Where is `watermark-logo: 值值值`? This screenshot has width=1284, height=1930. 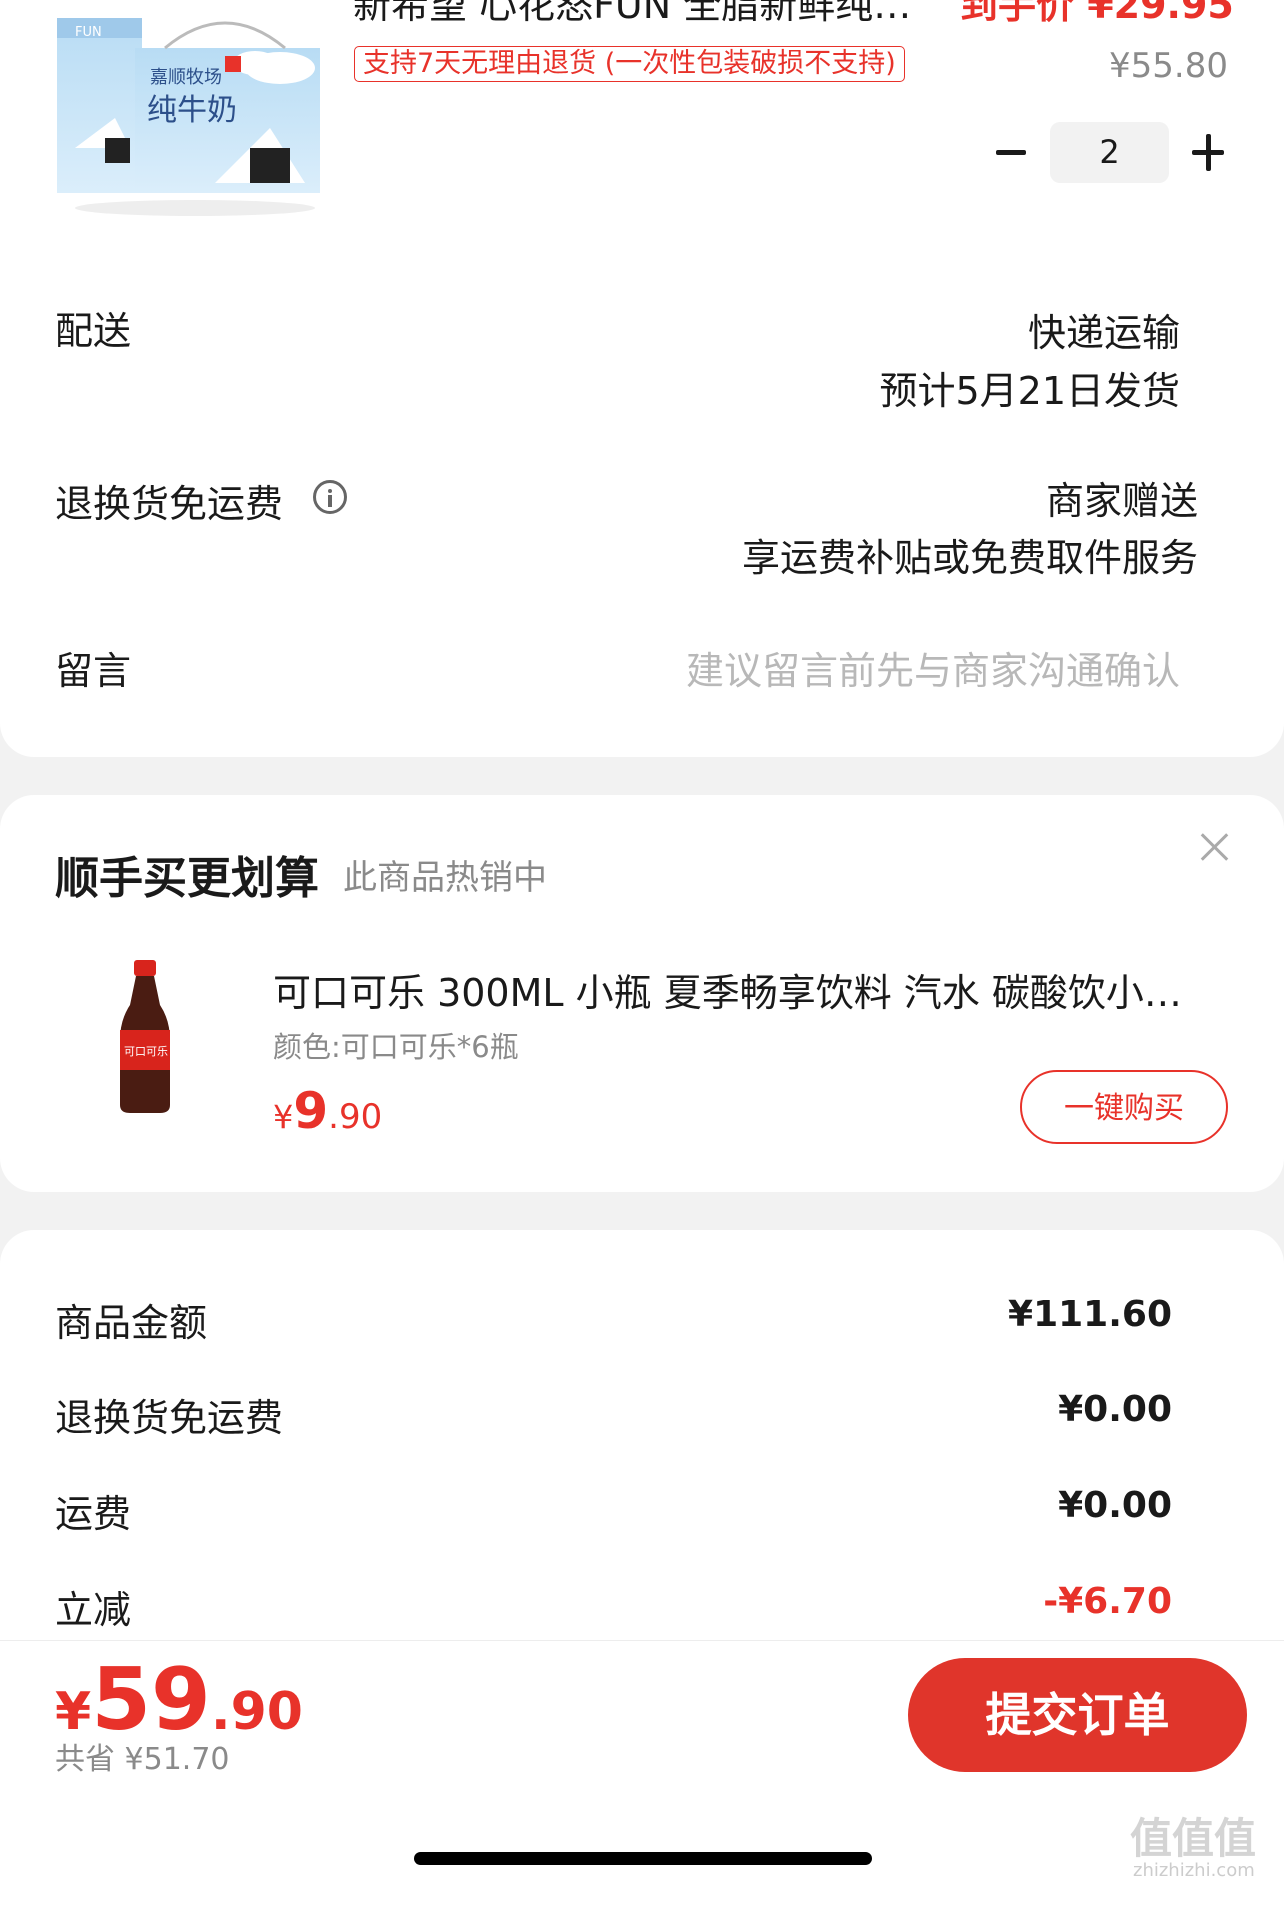 watermark-logo: 值值值 is located at coordinates (1193, 1838).